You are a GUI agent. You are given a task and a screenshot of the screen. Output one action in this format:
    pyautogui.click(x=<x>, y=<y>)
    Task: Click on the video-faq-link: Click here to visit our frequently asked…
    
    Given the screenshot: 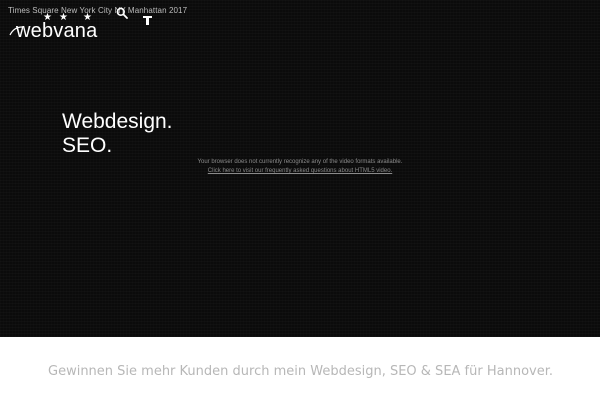 What is the action you would take?
    pyautogui.click(x=300, y=171)
    